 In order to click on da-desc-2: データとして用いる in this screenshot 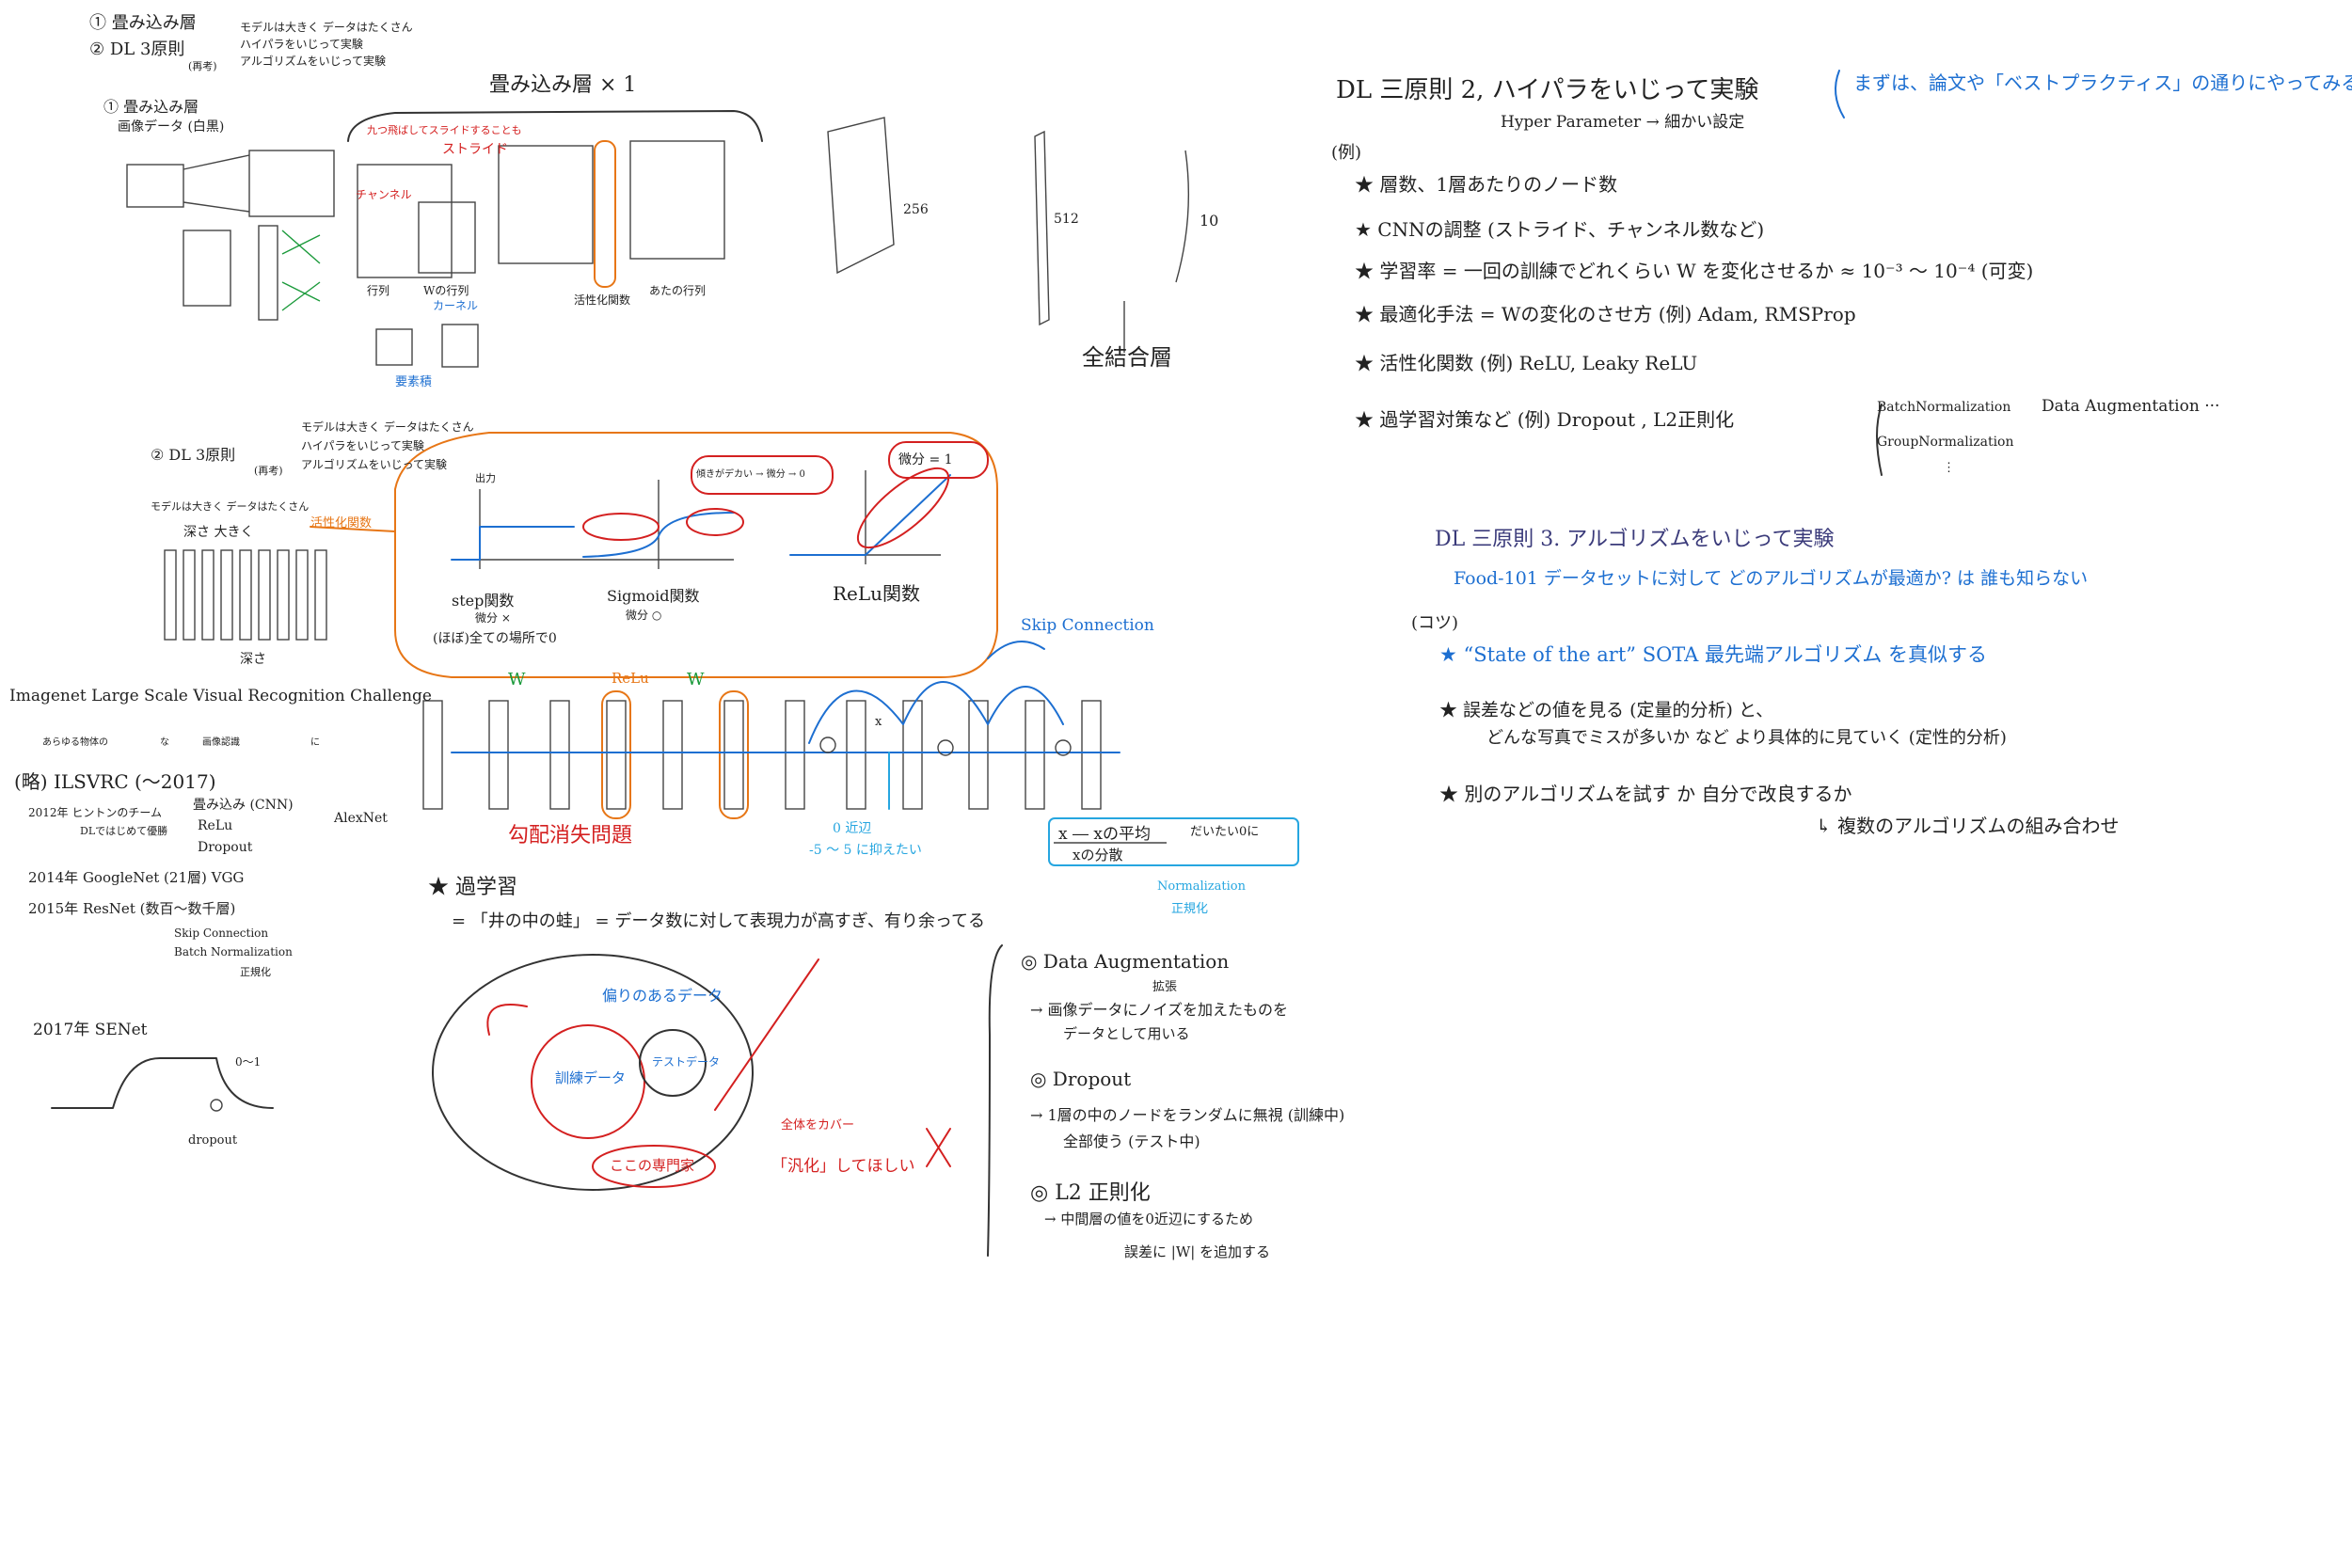, I will do `click(1126, 1033)`.